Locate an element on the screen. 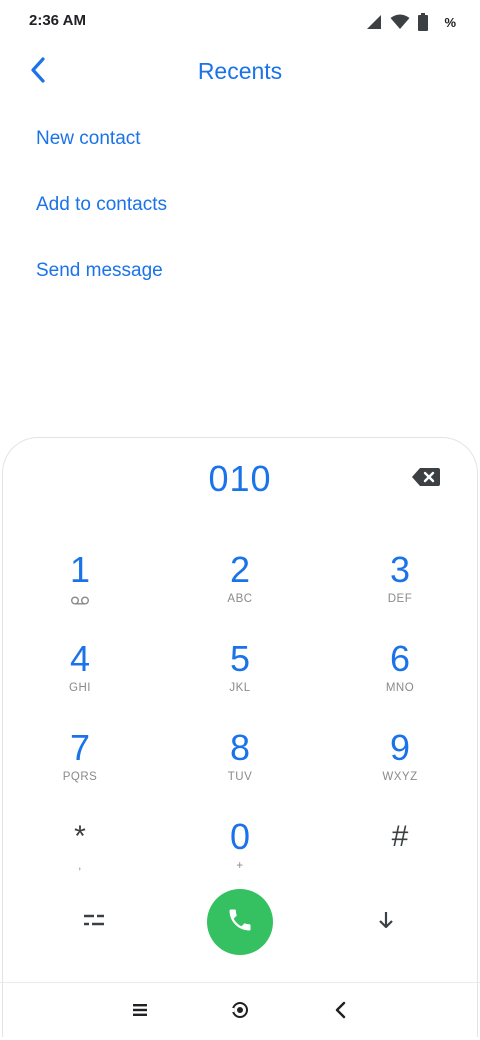  key-4: 4 GHI is located at coordinates (80, 677).